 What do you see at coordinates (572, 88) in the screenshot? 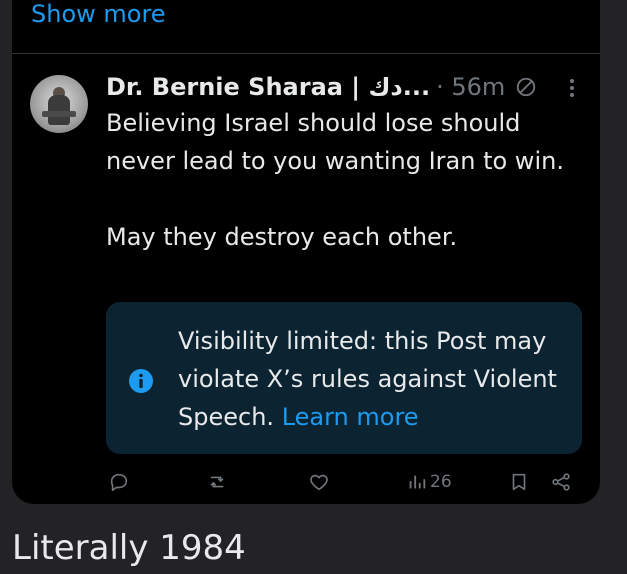
I see `more-dots-icon` at bounding box center [572, 88].